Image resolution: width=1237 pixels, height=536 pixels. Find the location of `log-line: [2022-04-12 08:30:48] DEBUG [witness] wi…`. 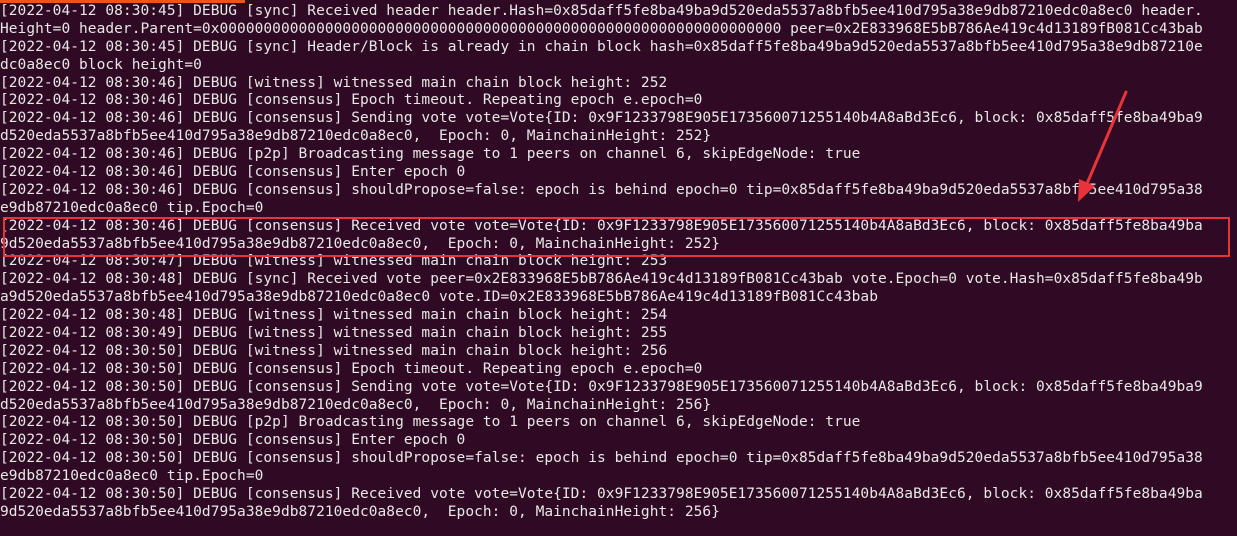

log-line: [2022-04-12 08:30:48] DEBUG [witness] wi… is located at coordinates (334, 315).